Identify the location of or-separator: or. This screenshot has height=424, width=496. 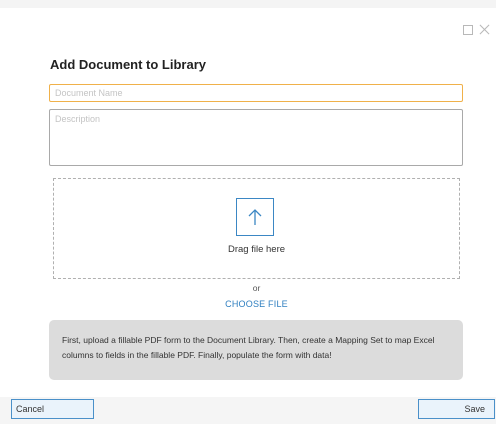
(256, 288).